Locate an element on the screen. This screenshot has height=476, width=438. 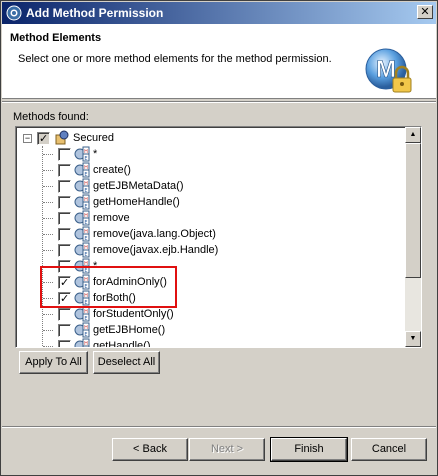
tree-root-row: − Secured is located at coordinates (207, 138).